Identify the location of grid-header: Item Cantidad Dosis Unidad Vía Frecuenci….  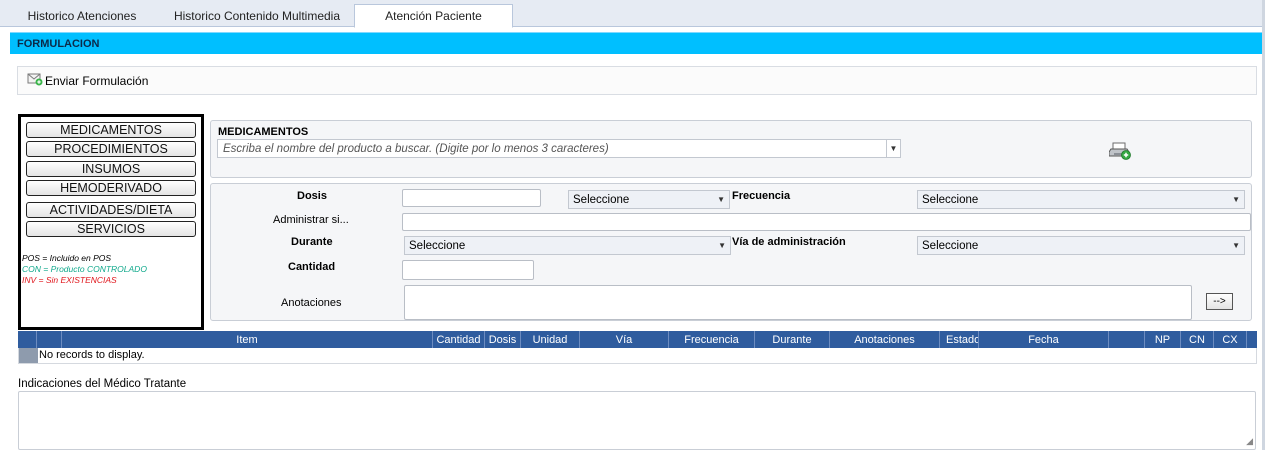
(637, 339).